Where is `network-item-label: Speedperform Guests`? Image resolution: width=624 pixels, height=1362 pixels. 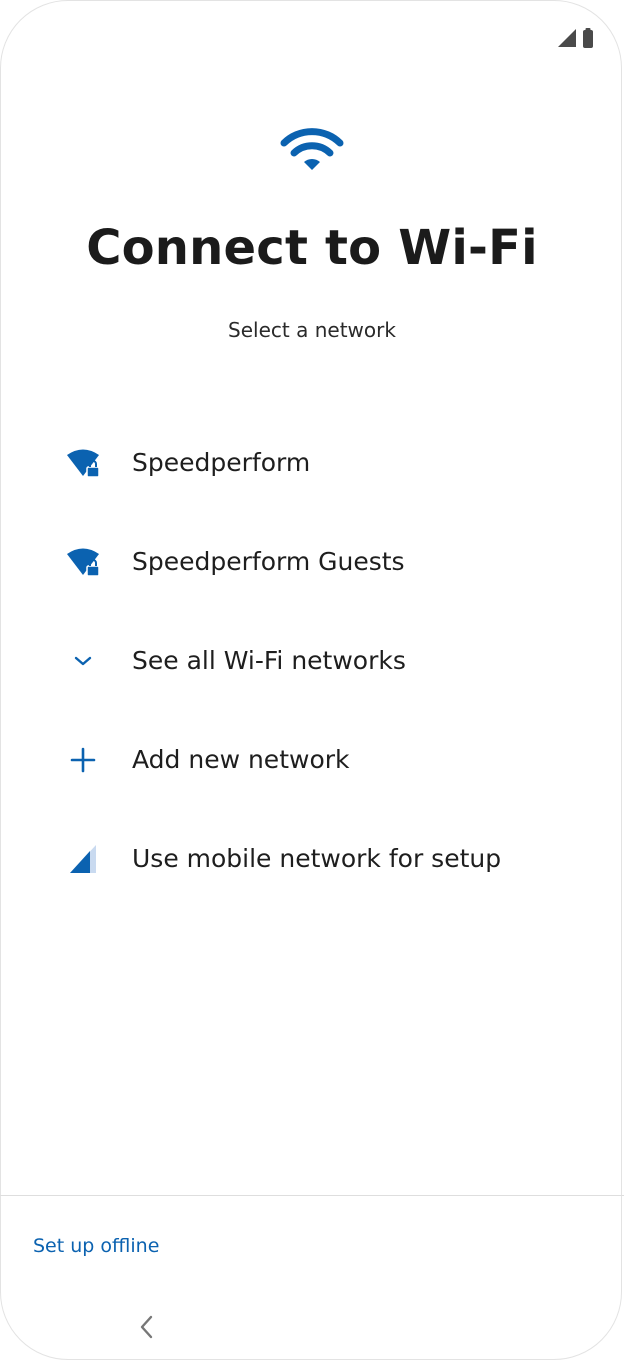
network-item-label: Speedperform Guests is located at coordinates (268, 561).